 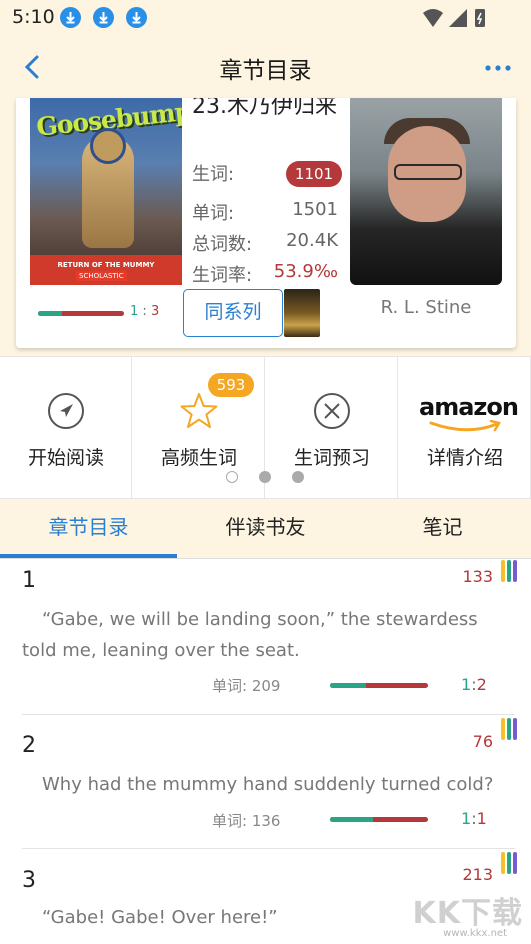 I want to click on ratio-unknown: 3, so click(x=155, y=311).